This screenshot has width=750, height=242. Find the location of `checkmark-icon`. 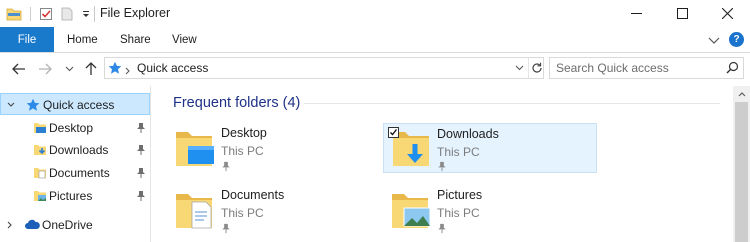

checkmark-icon is located at coordinates (394, 132).